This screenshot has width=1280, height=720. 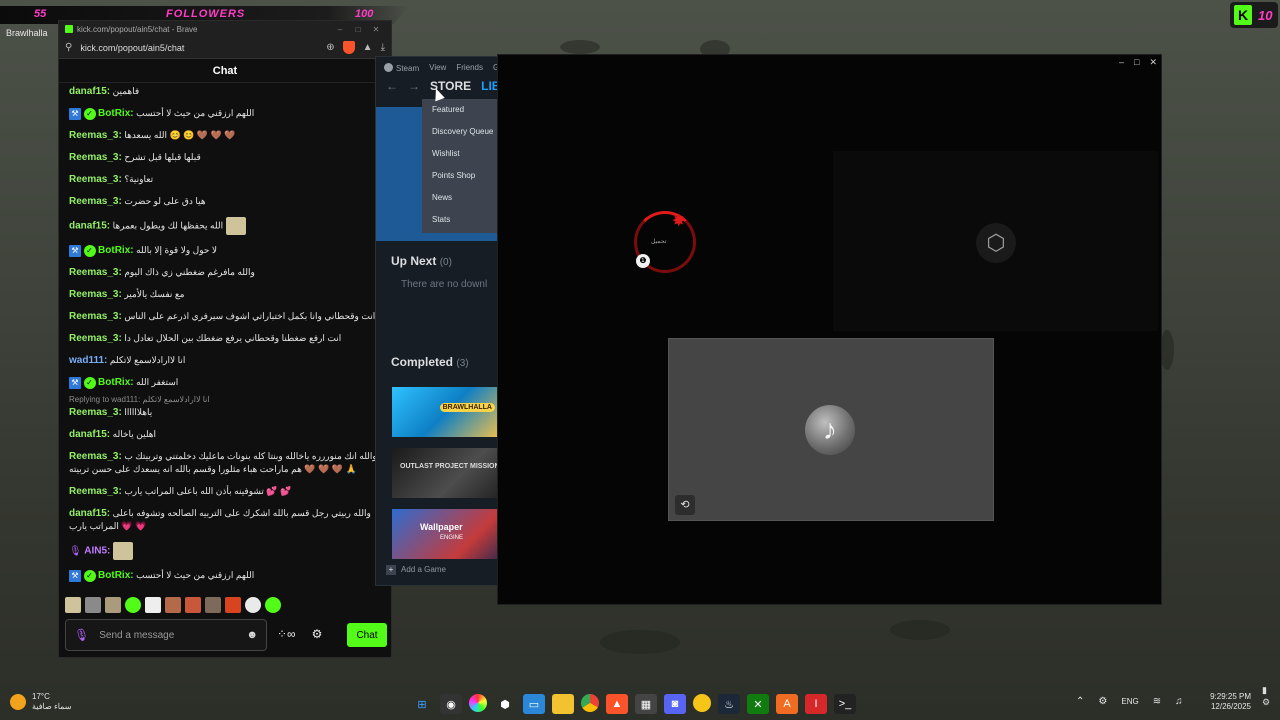 I want to click on send-chat-button: Chat, so click(x=367, y=635).